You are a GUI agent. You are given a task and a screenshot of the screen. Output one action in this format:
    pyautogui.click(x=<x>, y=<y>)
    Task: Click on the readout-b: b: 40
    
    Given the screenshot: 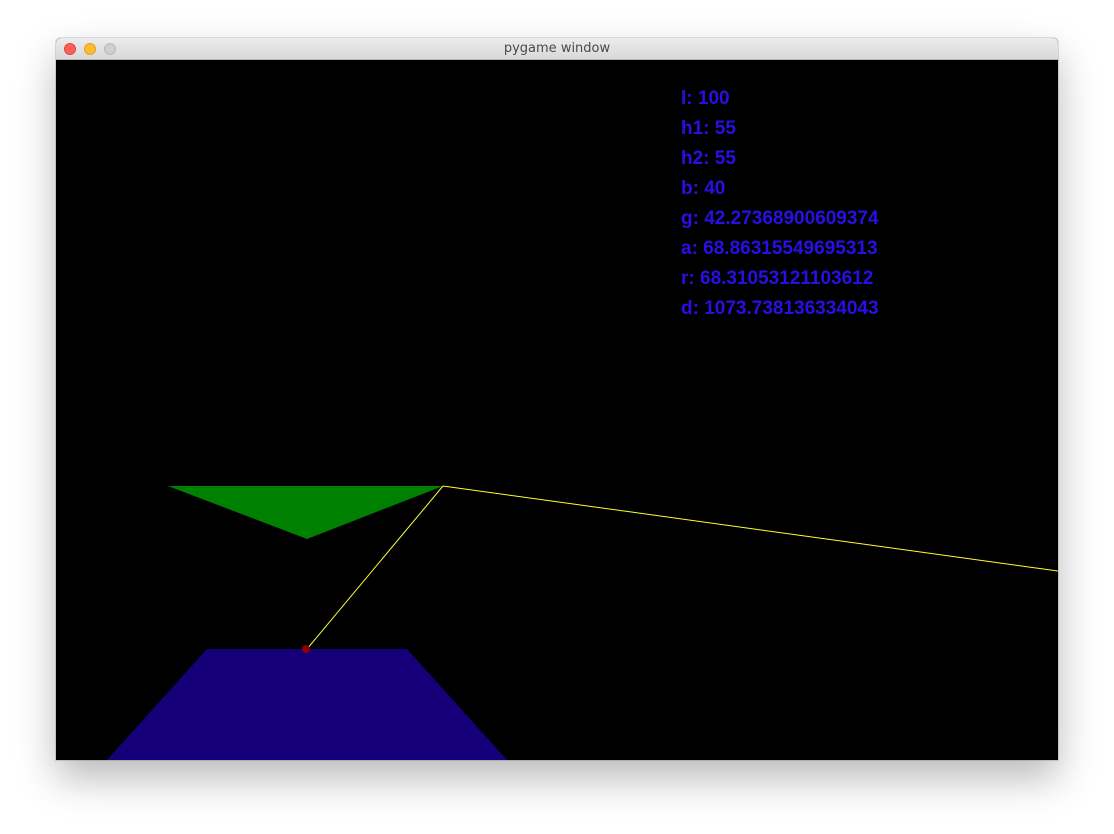 What is the action you would take?
    pyautogui.click(x=703, y=188)
    